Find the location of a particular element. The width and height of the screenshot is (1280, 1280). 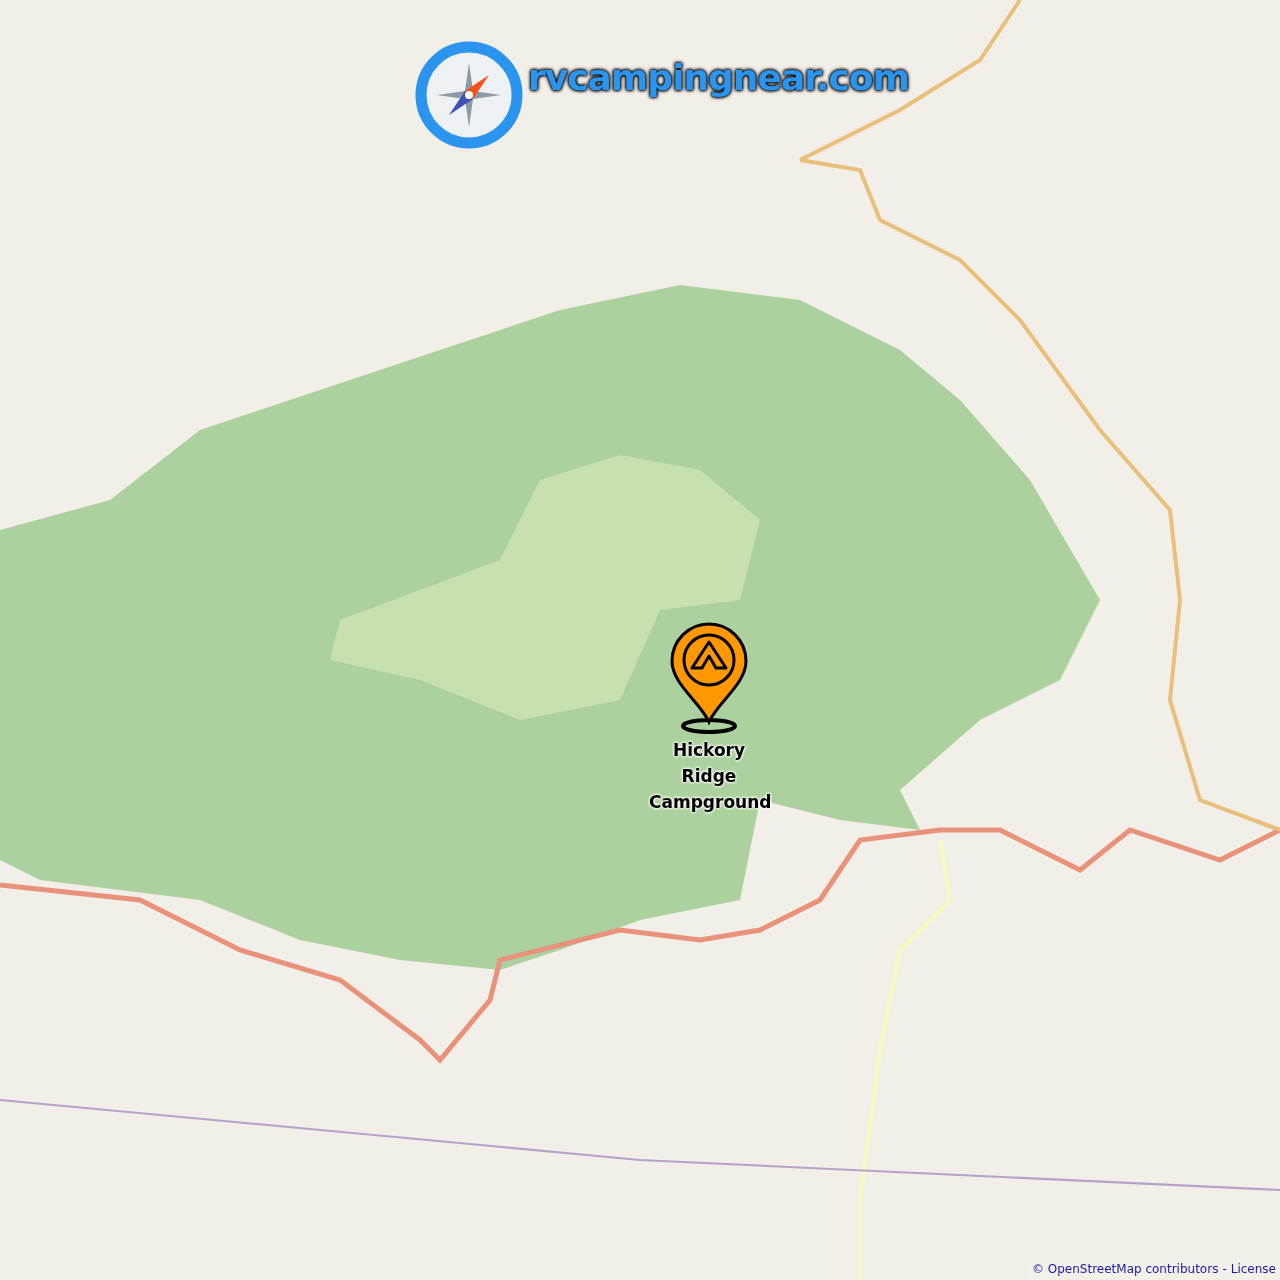

attribution-text: © OpenStreetMap contributors is located at coordinates (1125, 1269).